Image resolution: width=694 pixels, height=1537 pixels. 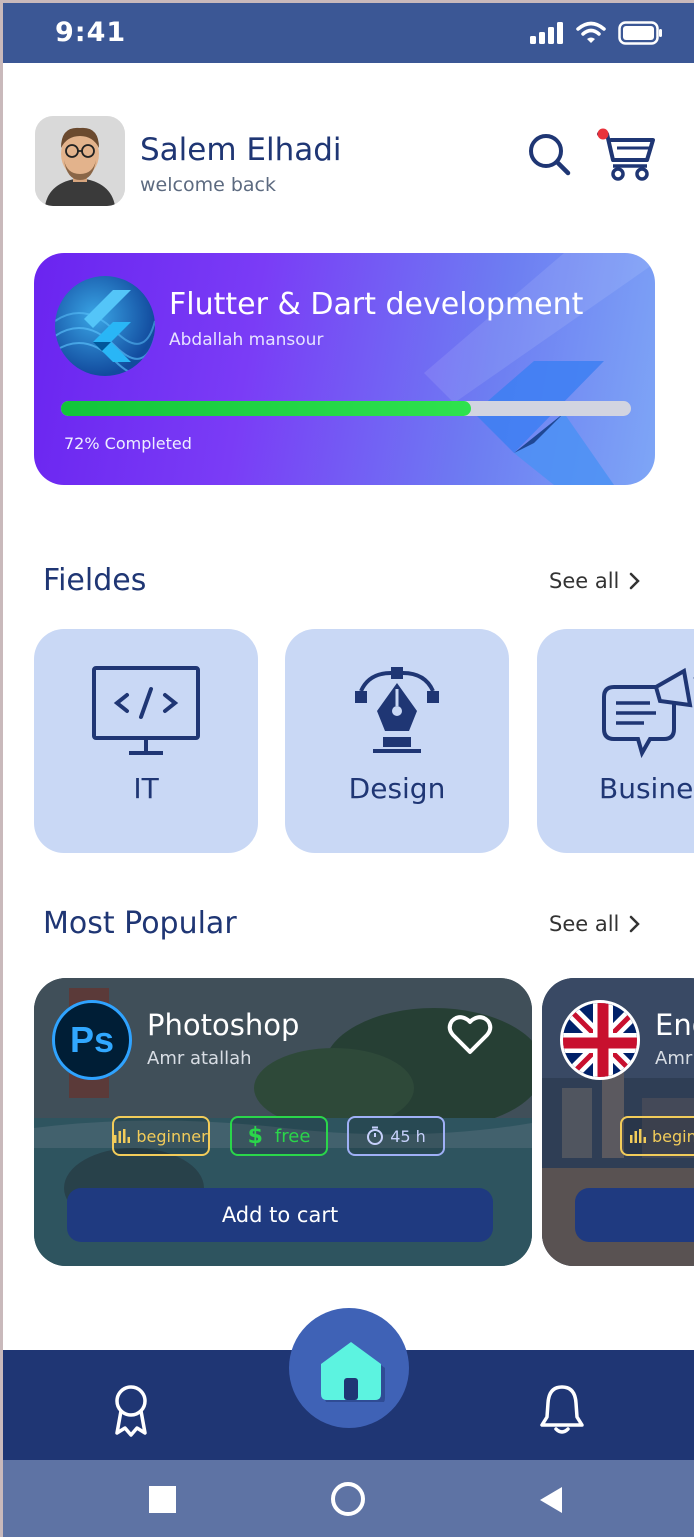 I want to click on fields-see-all: See all, so click(x=595, y=581).